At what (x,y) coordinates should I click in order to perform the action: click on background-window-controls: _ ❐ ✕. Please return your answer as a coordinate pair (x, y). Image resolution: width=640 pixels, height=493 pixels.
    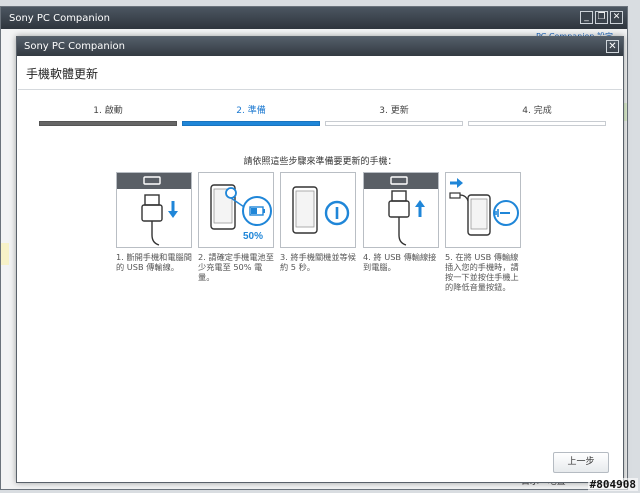
    Looking at the image, I should click on (601, 17).